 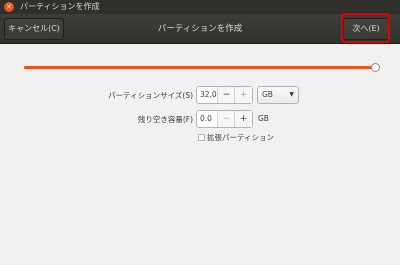 I want to click on free-decrease-button: −, so click(x=226, y=119).